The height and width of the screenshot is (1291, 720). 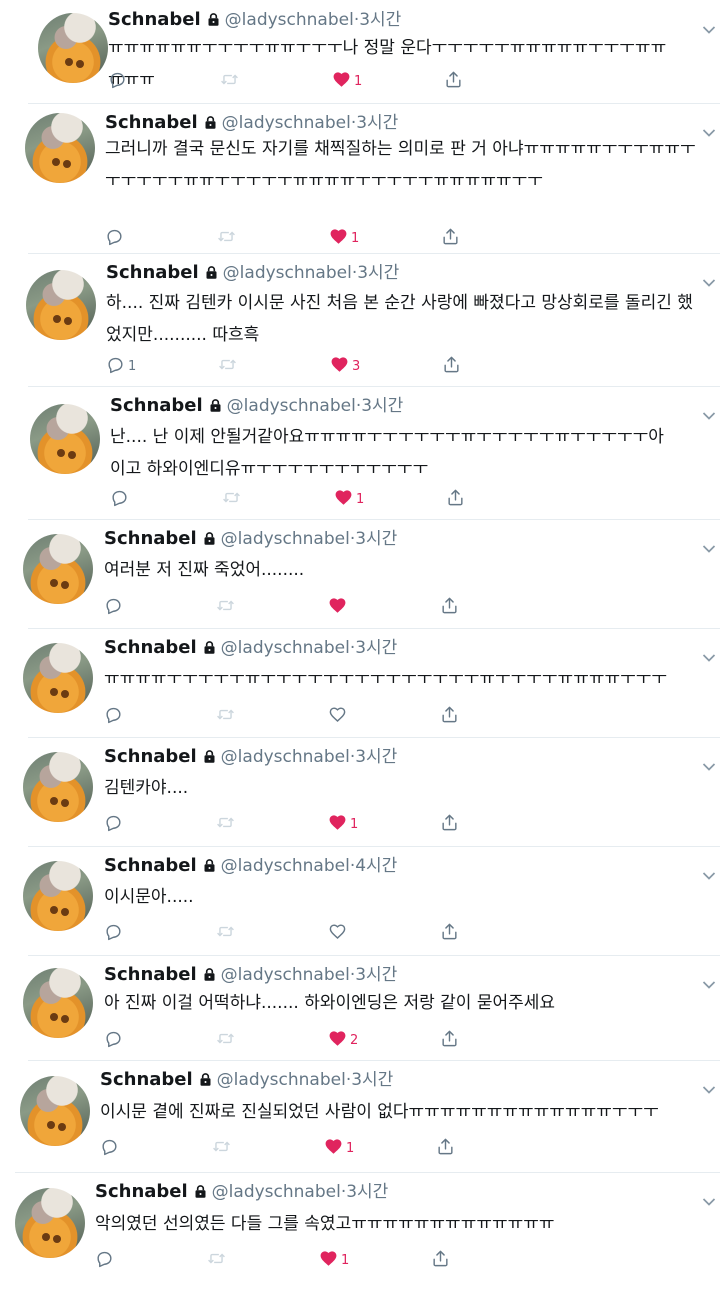 What do you see at coordinates (121, 366) in the screenshot?
I see `reply-button: 1` at bounding box center [121, 366].